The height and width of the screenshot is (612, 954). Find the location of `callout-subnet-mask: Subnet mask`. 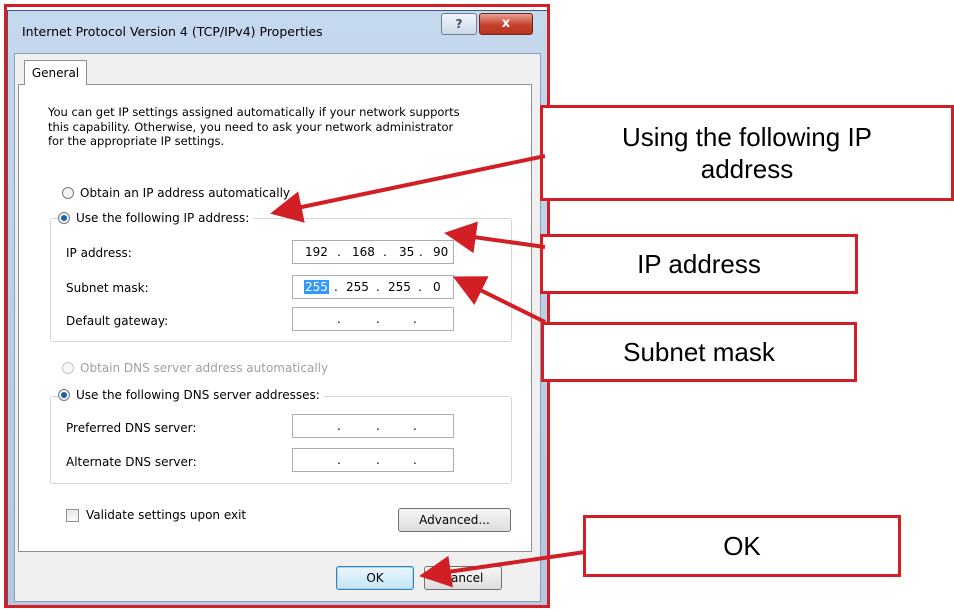

callout-subnet-mask: Subnet mask is located at coordinates (699, 352).